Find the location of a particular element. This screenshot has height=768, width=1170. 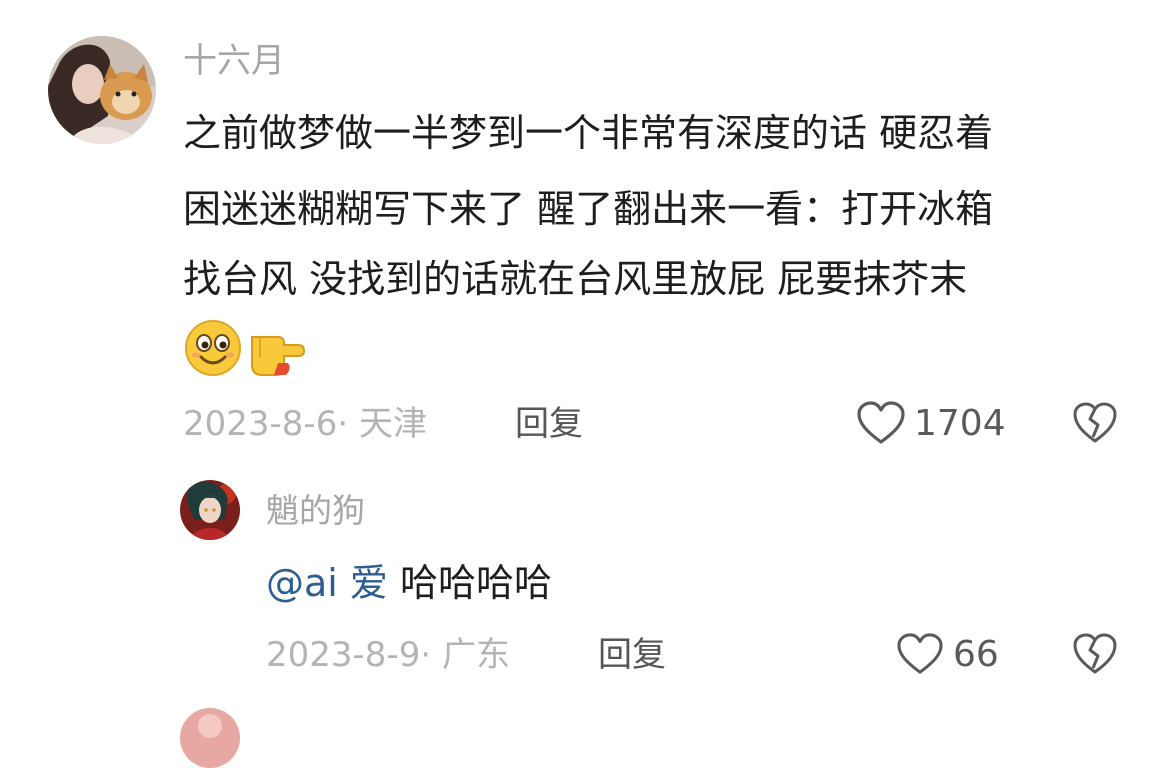

like-count: 1704 is located at coordinates (960, 423).